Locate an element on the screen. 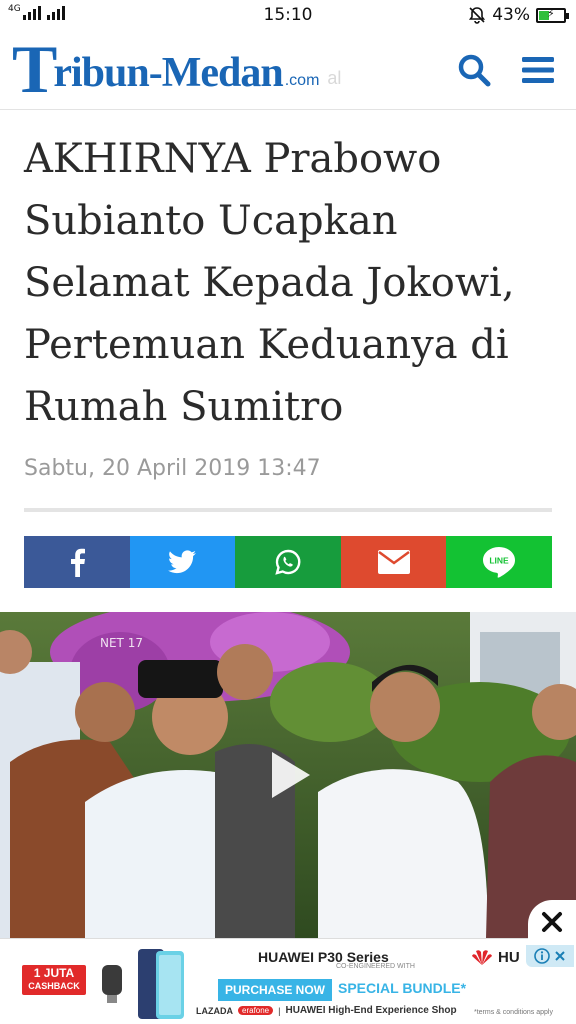 The image size is (576, 1024). ad-terms: *terms & conditions apply is located at coordinates (513, 1012).